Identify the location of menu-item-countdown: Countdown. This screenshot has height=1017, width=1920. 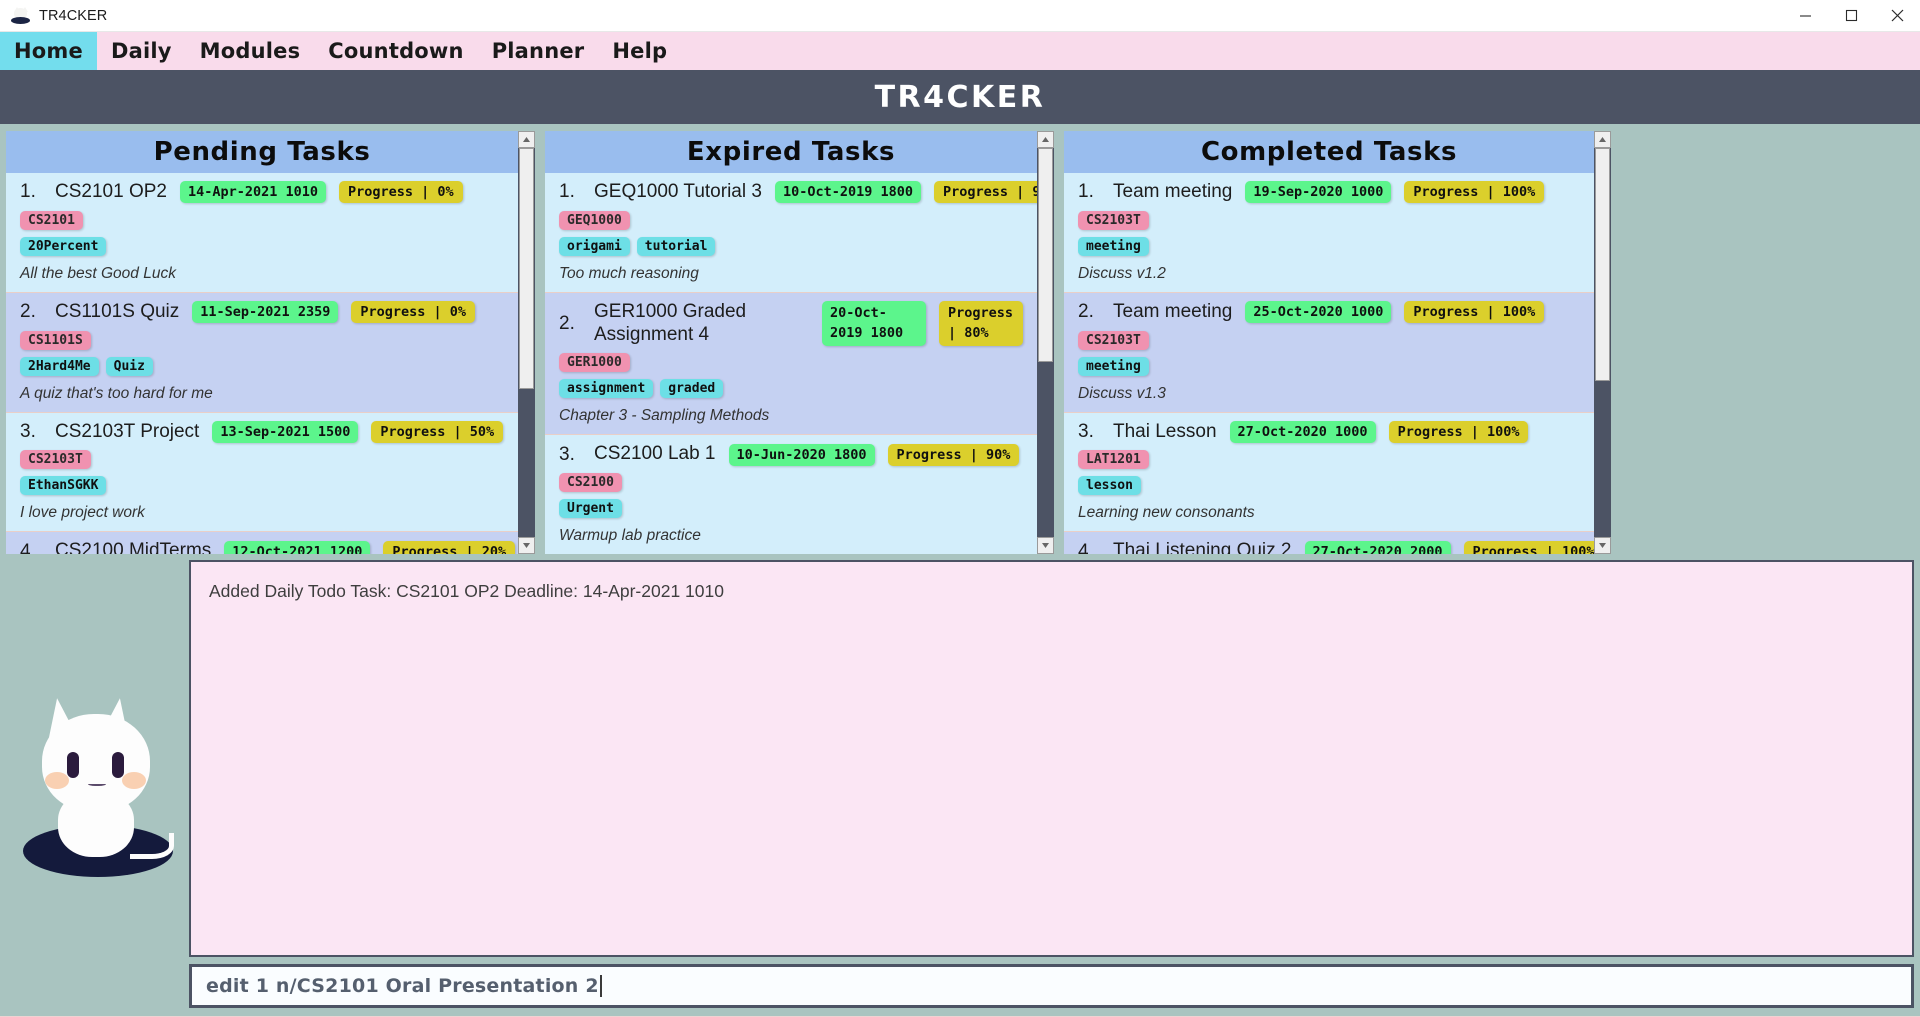
(395, 51).